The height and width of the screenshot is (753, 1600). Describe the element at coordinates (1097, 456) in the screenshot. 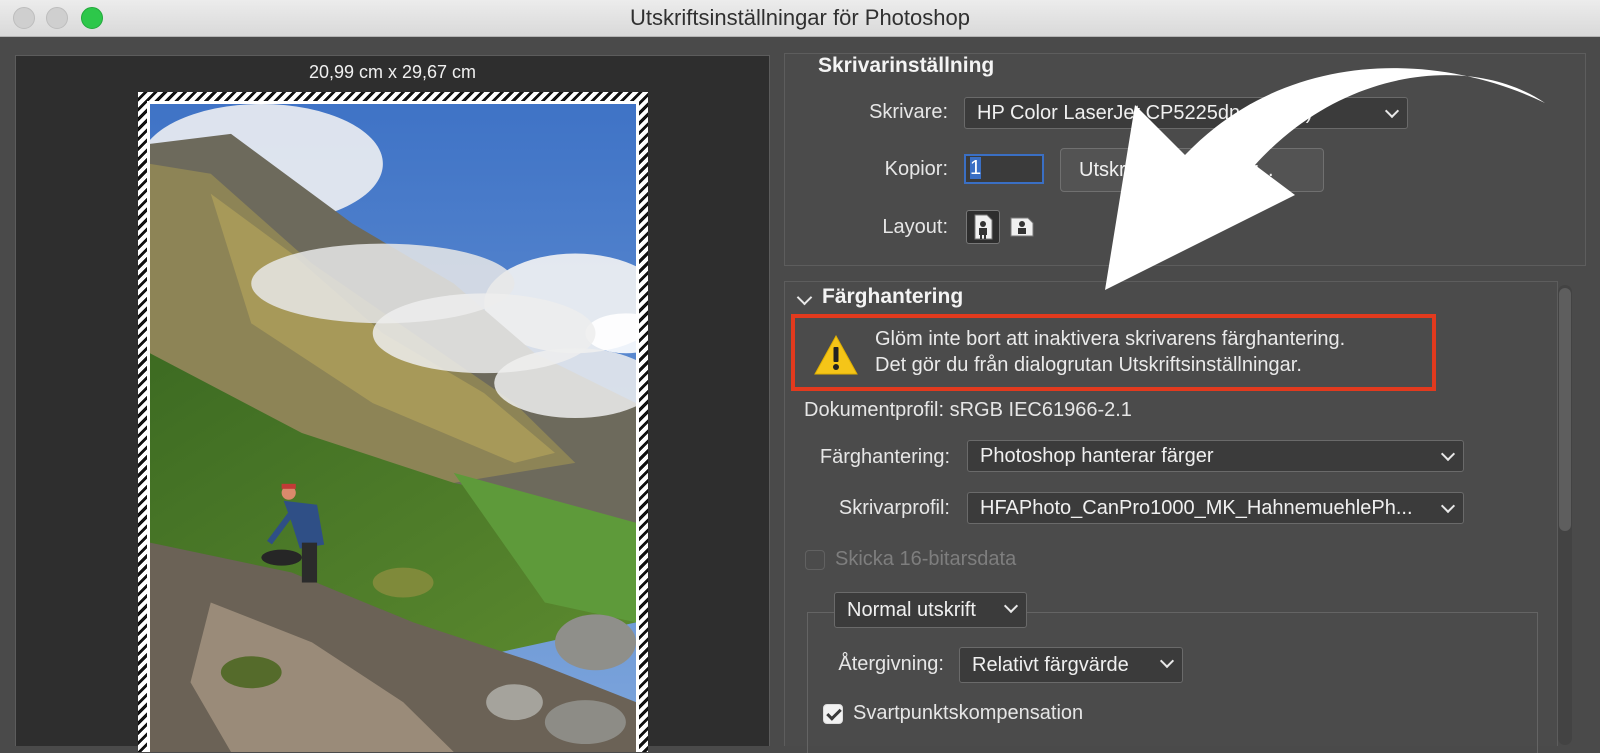

I see `color-handling-value: Photoshop hanterar färger` at that location.